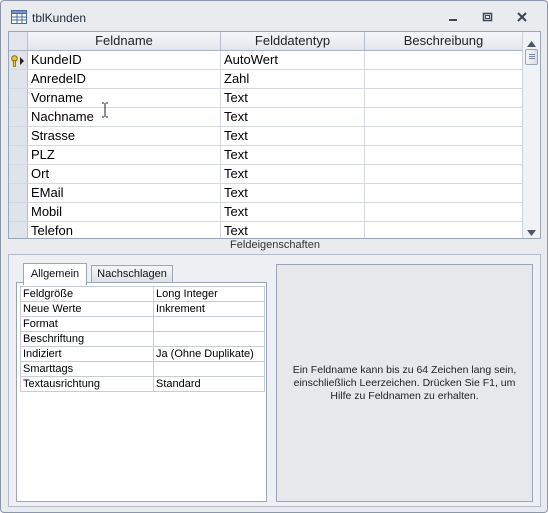 The height and width of the screenshot is (513, 548). I want to click on property-row: Feldgröße Long Integer, so click(143, 294).